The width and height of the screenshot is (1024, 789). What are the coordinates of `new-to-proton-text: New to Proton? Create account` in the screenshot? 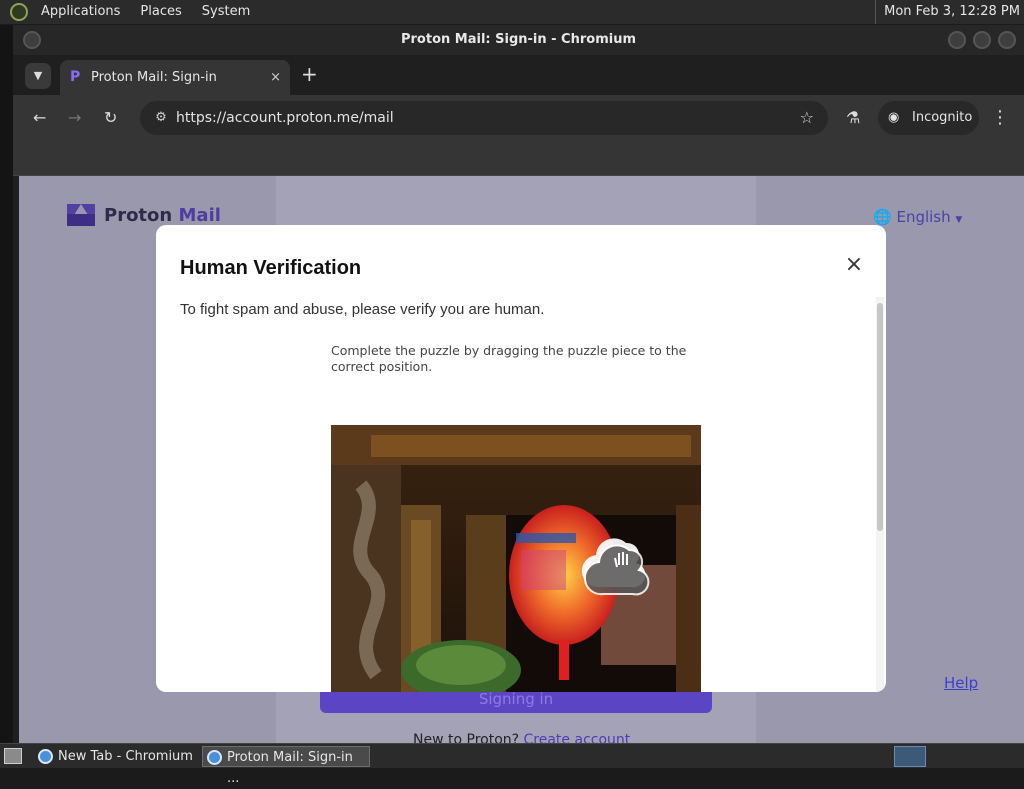 It's located at (521, 737).